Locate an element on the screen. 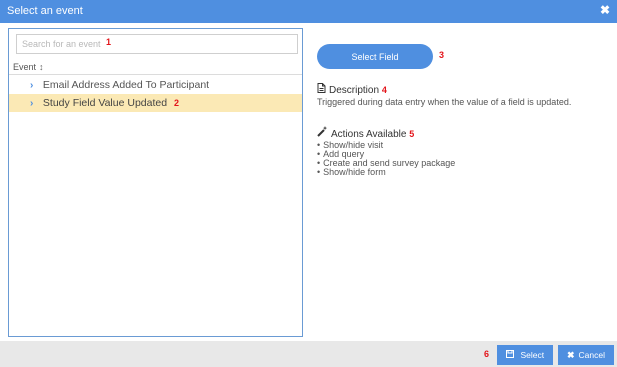 Image resolution: width=617 pixels, height=367 pixels. description-heading: Description 4 is located at coordinates (352, 89).